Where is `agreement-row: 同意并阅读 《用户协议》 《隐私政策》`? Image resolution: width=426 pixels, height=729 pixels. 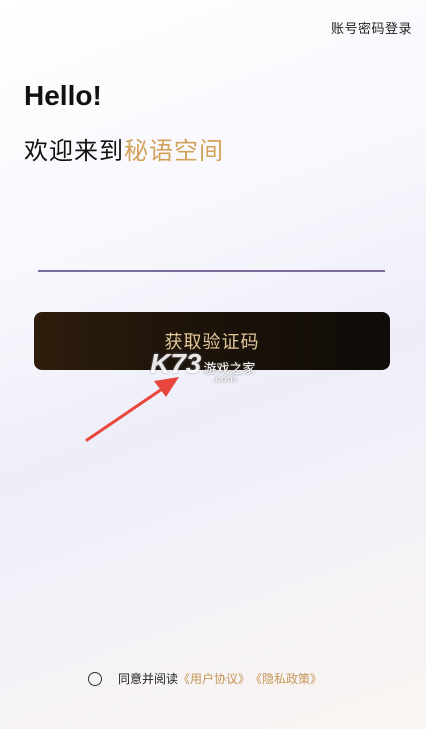 agreement-row: 同意并阅读 《用户协议》 《隐私政策》 is located at coordinates (205, 678).